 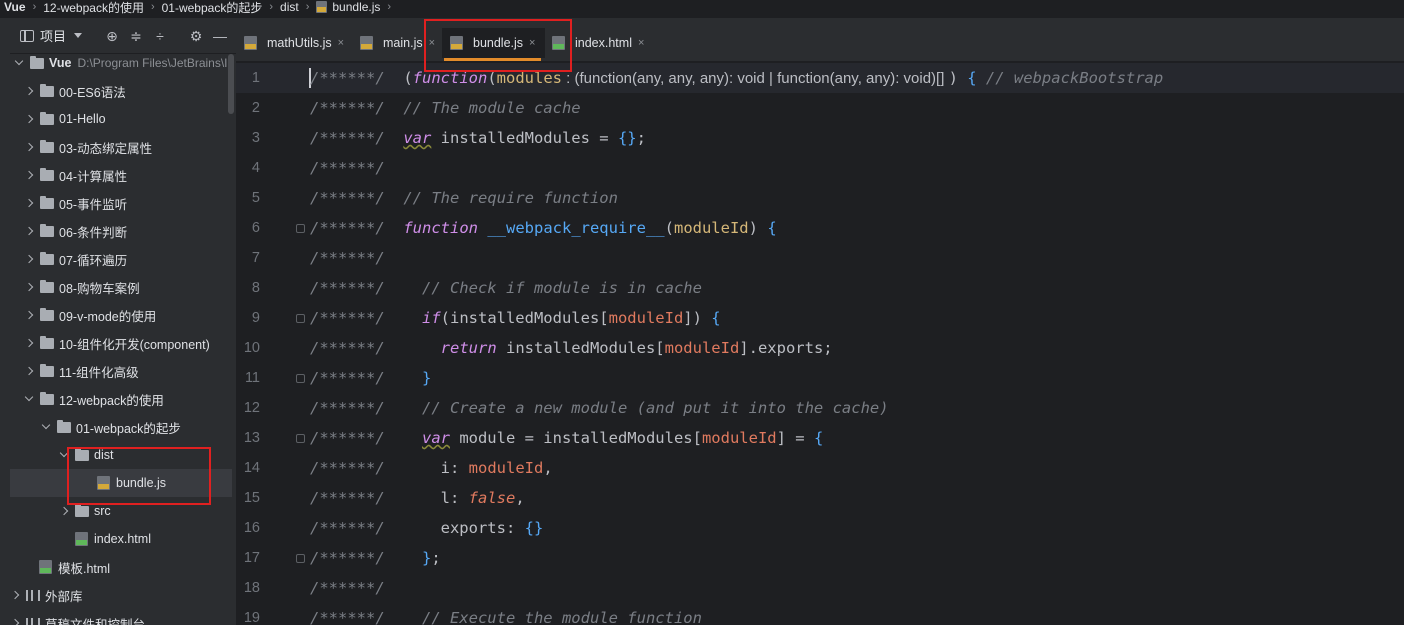 What do you see at coordinates (255, 78) in the screenshot?
I see `line-number: 1` at bounding box center [255, 78].